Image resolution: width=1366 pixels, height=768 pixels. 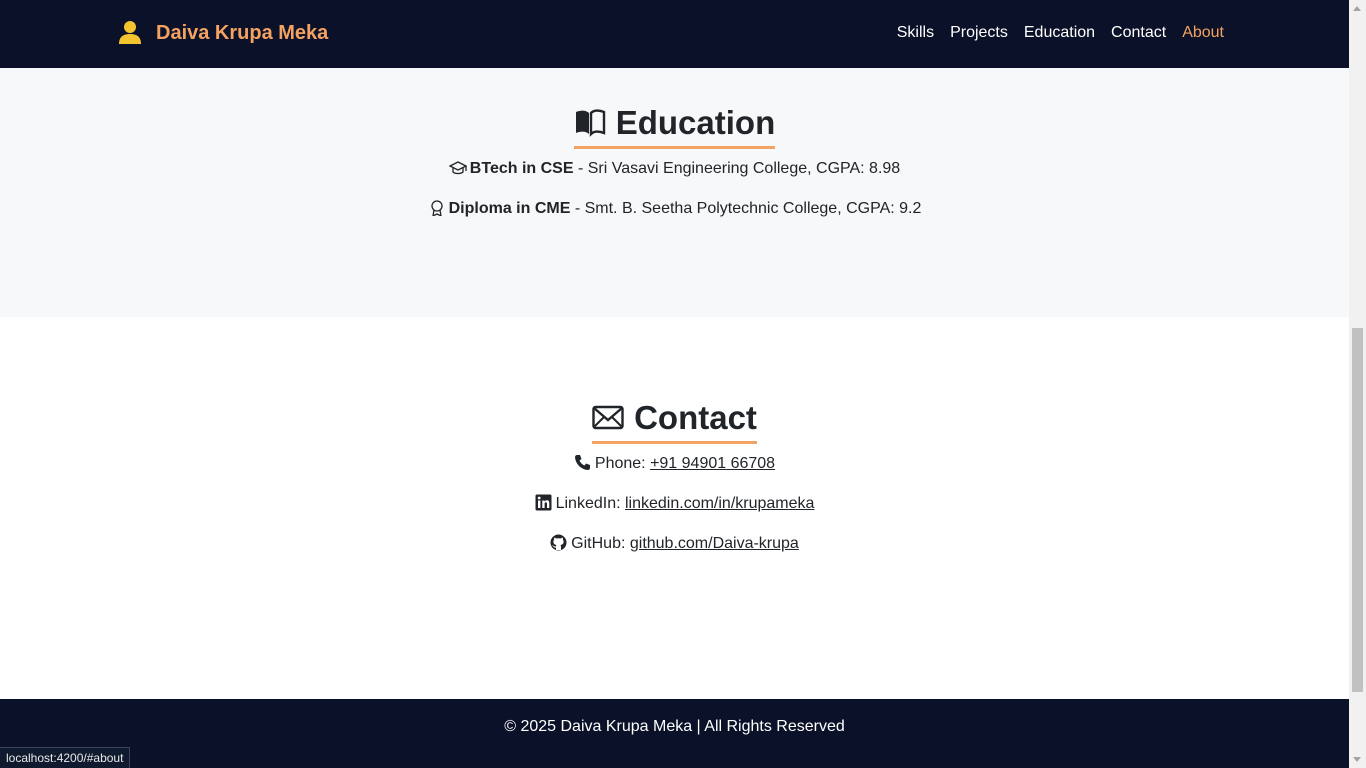 I want to click on contact-title: Contact, so click(x=695, y=417).